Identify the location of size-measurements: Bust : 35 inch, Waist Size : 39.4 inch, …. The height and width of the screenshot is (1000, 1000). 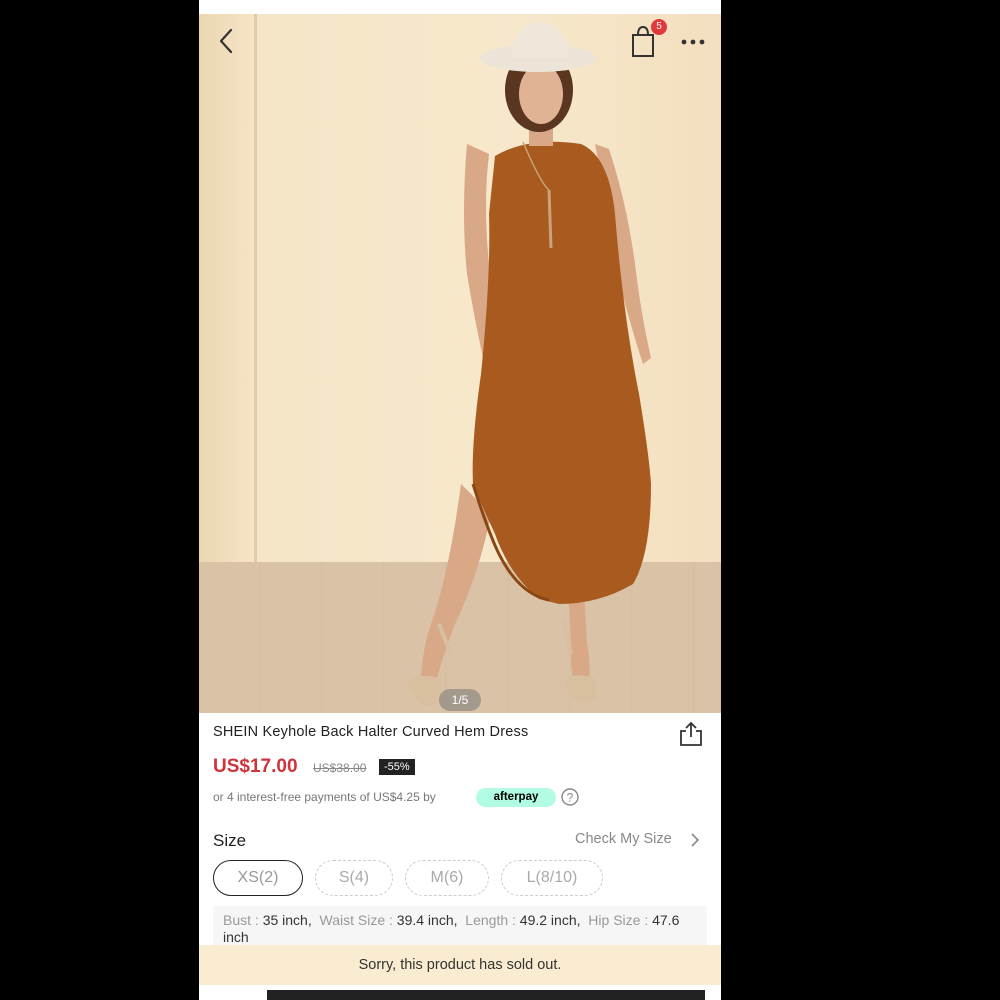
(460, 926).